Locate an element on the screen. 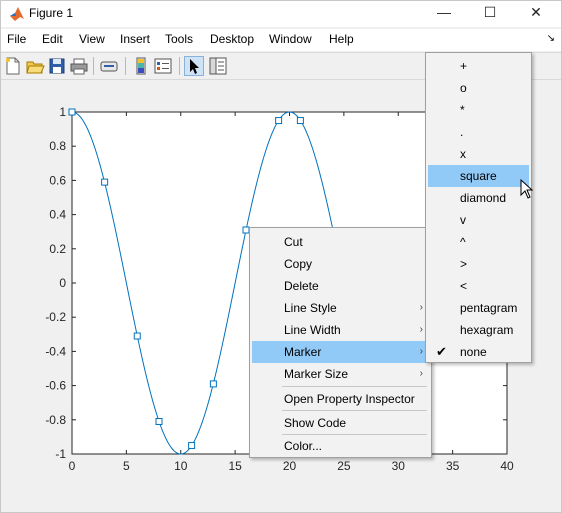 The width and height of the screenshot is (562, 513). print-icon is located at coordinates (79, 66).